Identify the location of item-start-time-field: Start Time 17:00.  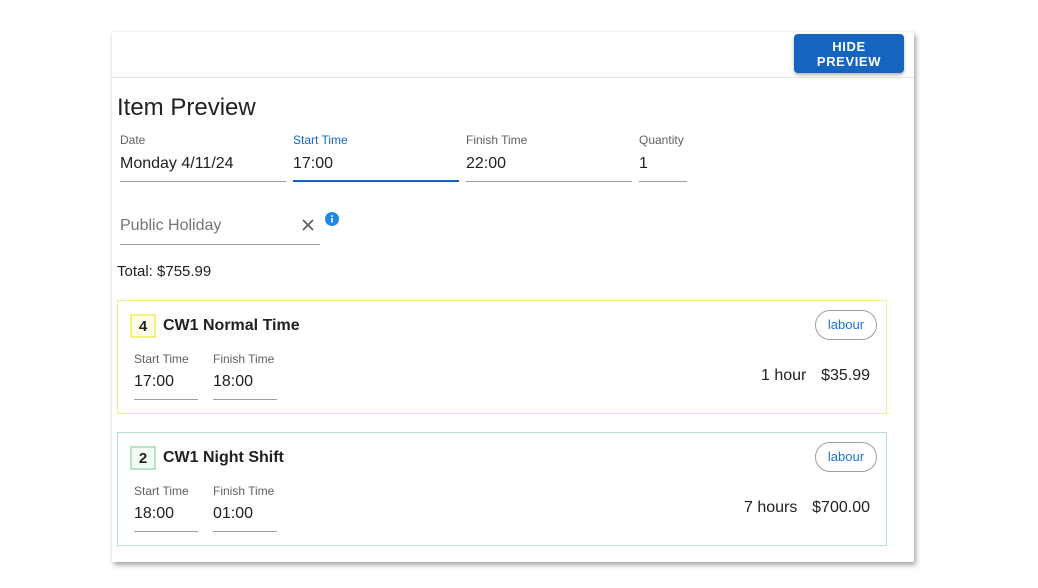
(166, 376).